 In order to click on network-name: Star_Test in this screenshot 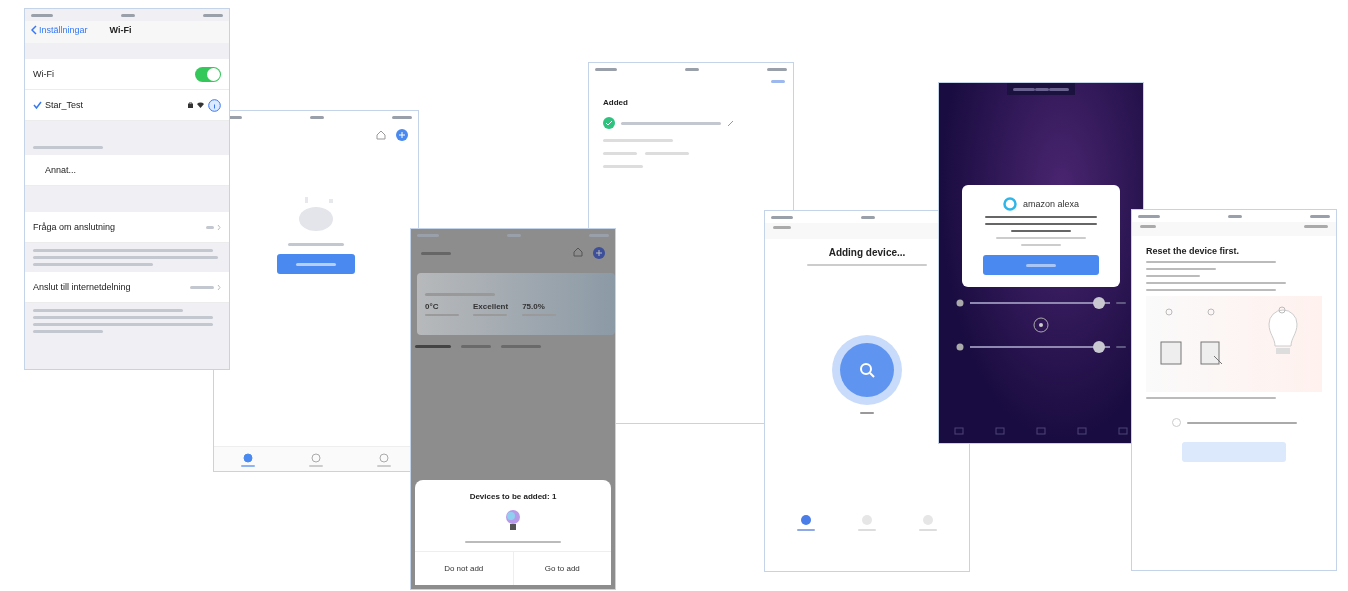, I will do `click(64, 105)`.